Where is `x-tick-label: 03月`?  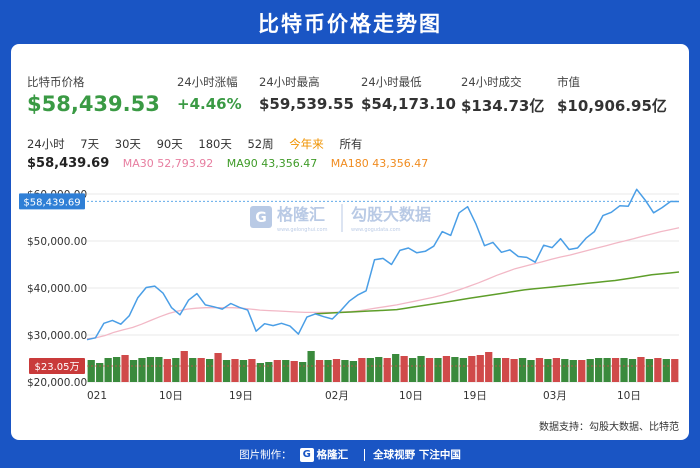
x-tick-label: 03月 is located at coordinates (555, 396).